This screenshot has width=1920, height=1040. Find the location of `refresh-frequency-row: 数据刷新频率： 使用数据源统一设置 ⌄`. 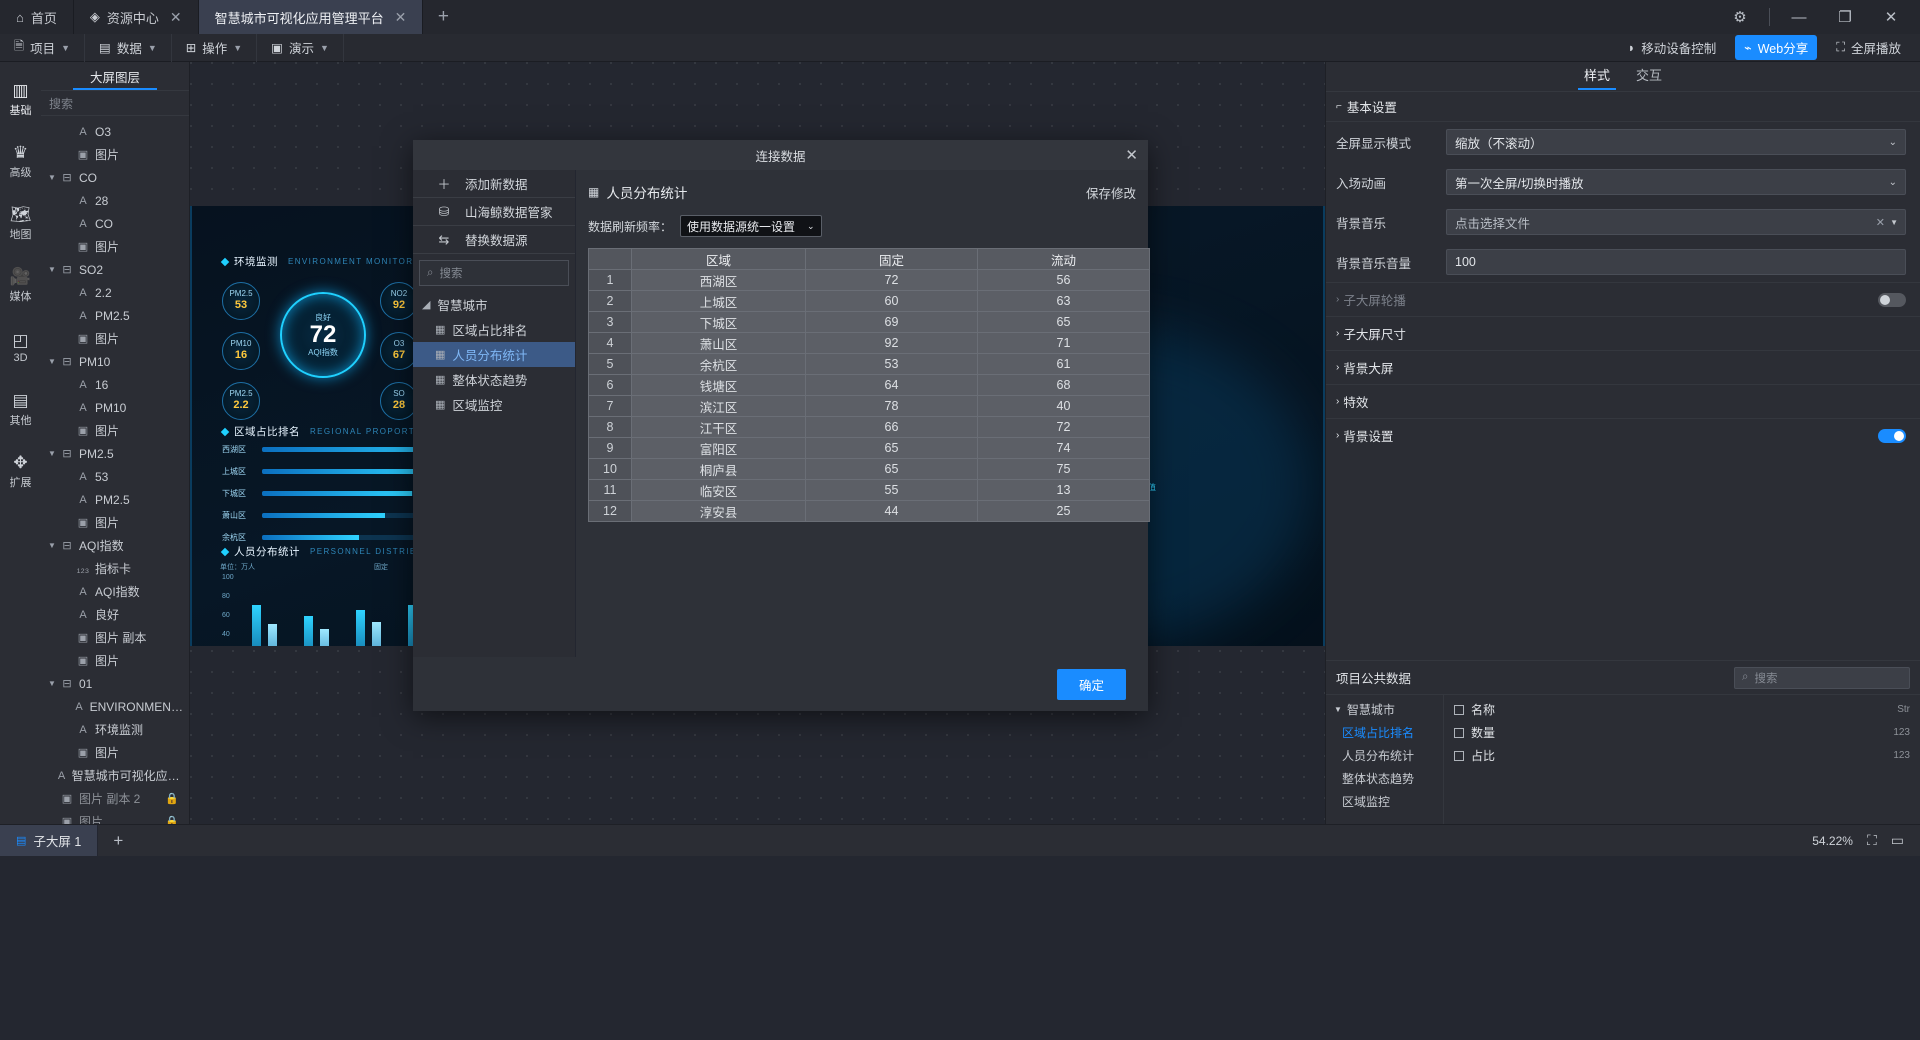

refresh-frequency-row: 数据刷新频率： 使用数据源统一设置 ⌄ is located at coordinates (862, 226).